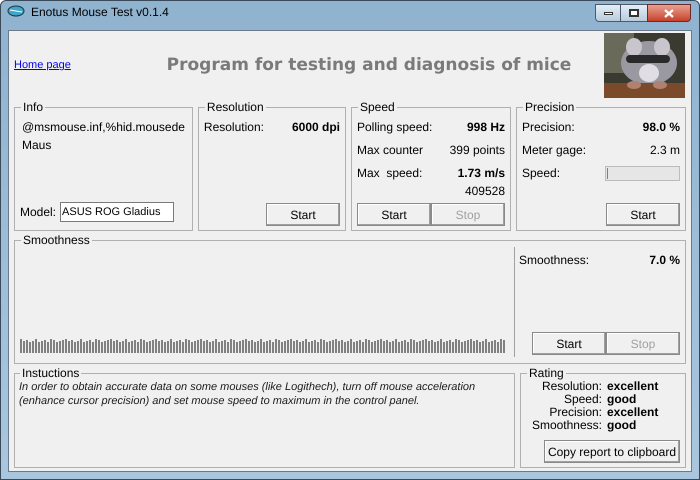  I want to click on field-value: 409528, so click(484, 191).